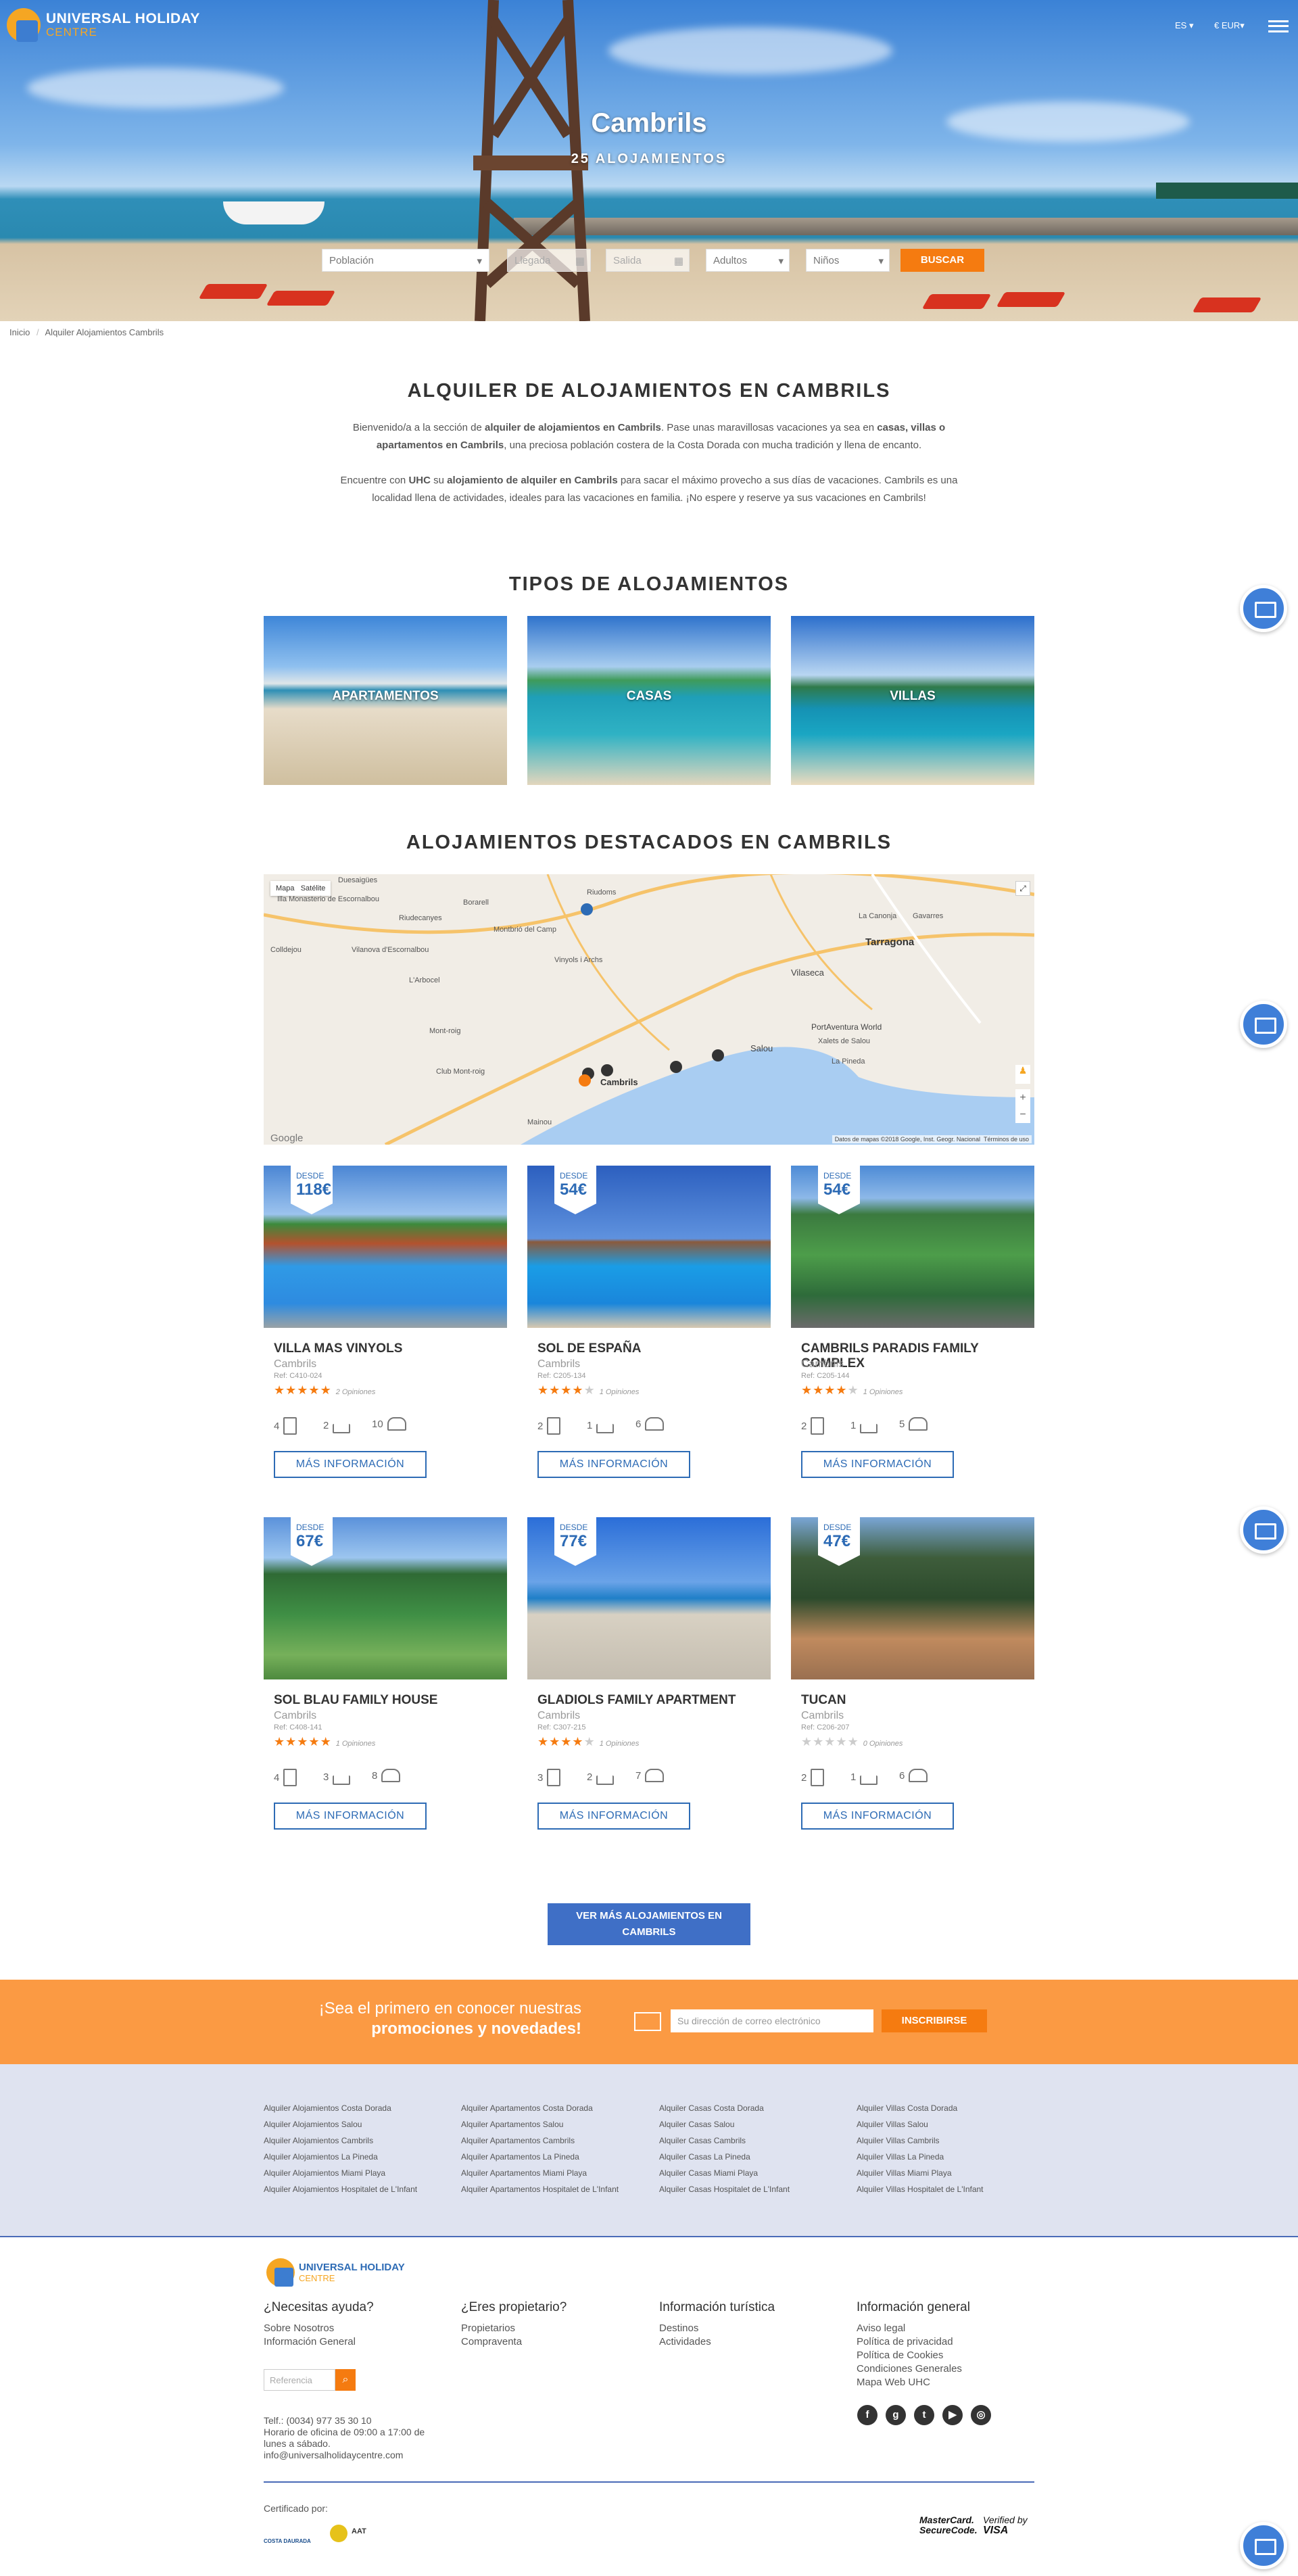 The image size is (1298, 2576). I want to click on seo-link: Alquiler Casas Miami Playa, so click(724, 2173).